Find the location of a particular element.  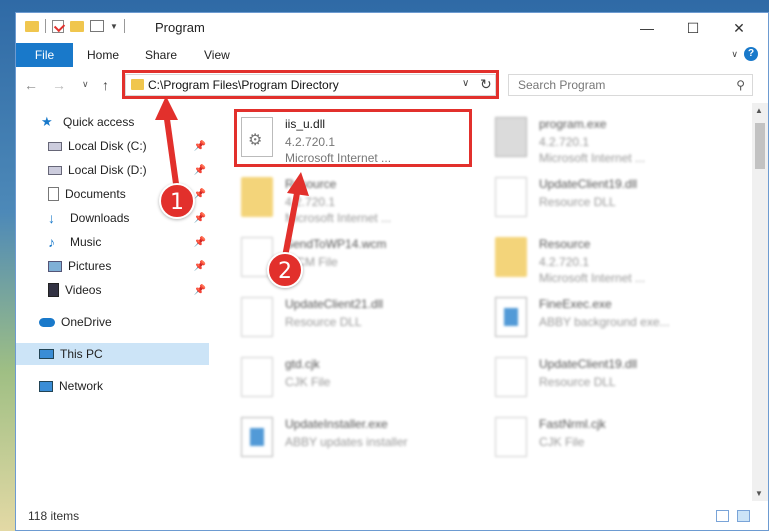

step-badge-1: 1 is located at coordinates (177, 201).